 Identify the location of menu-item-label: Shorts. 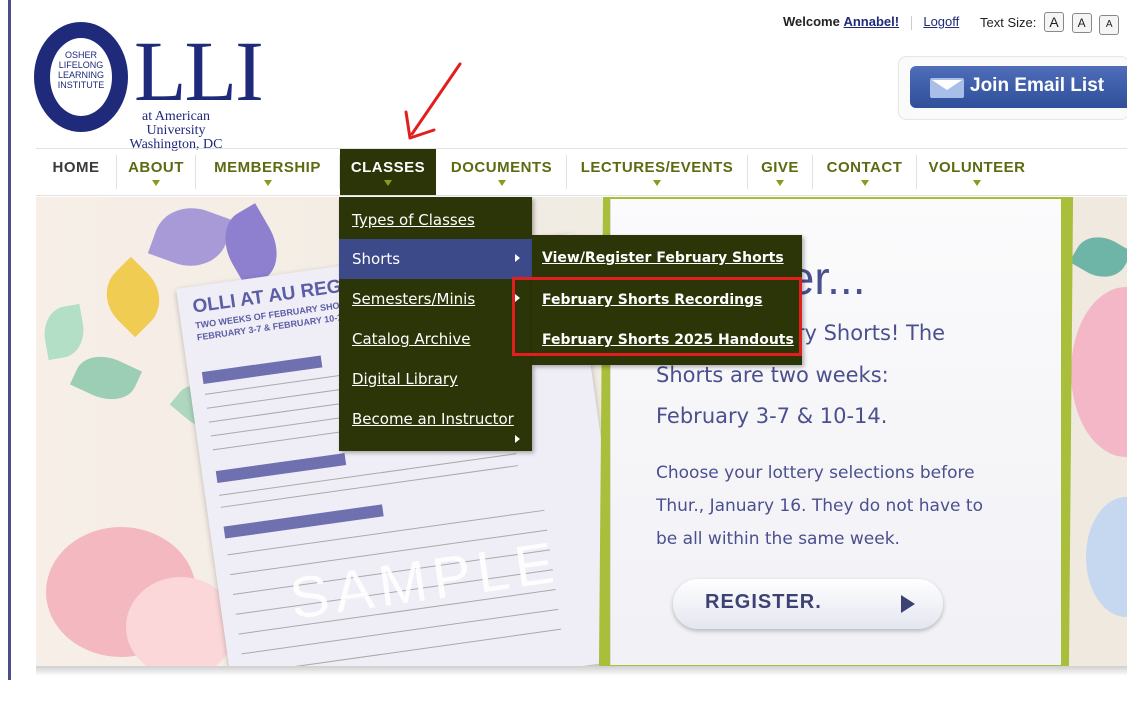
(376, 259).